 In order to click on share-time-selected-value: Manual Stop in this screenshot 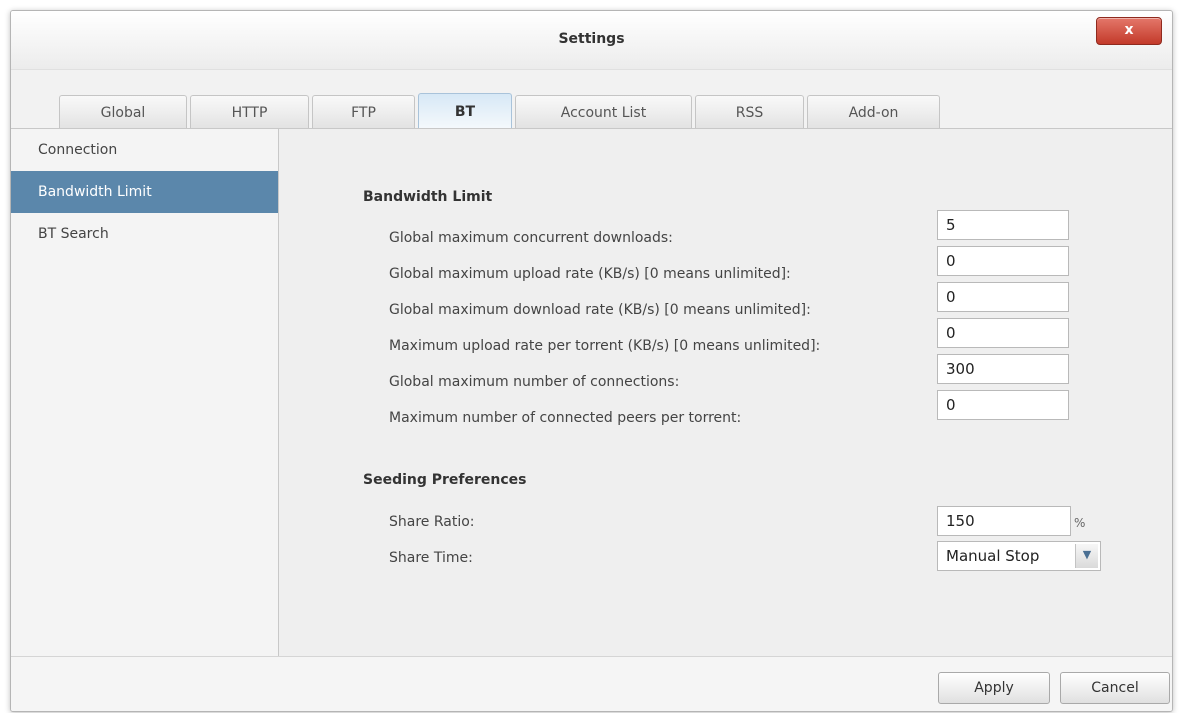, I will do `click(993, 556)`.